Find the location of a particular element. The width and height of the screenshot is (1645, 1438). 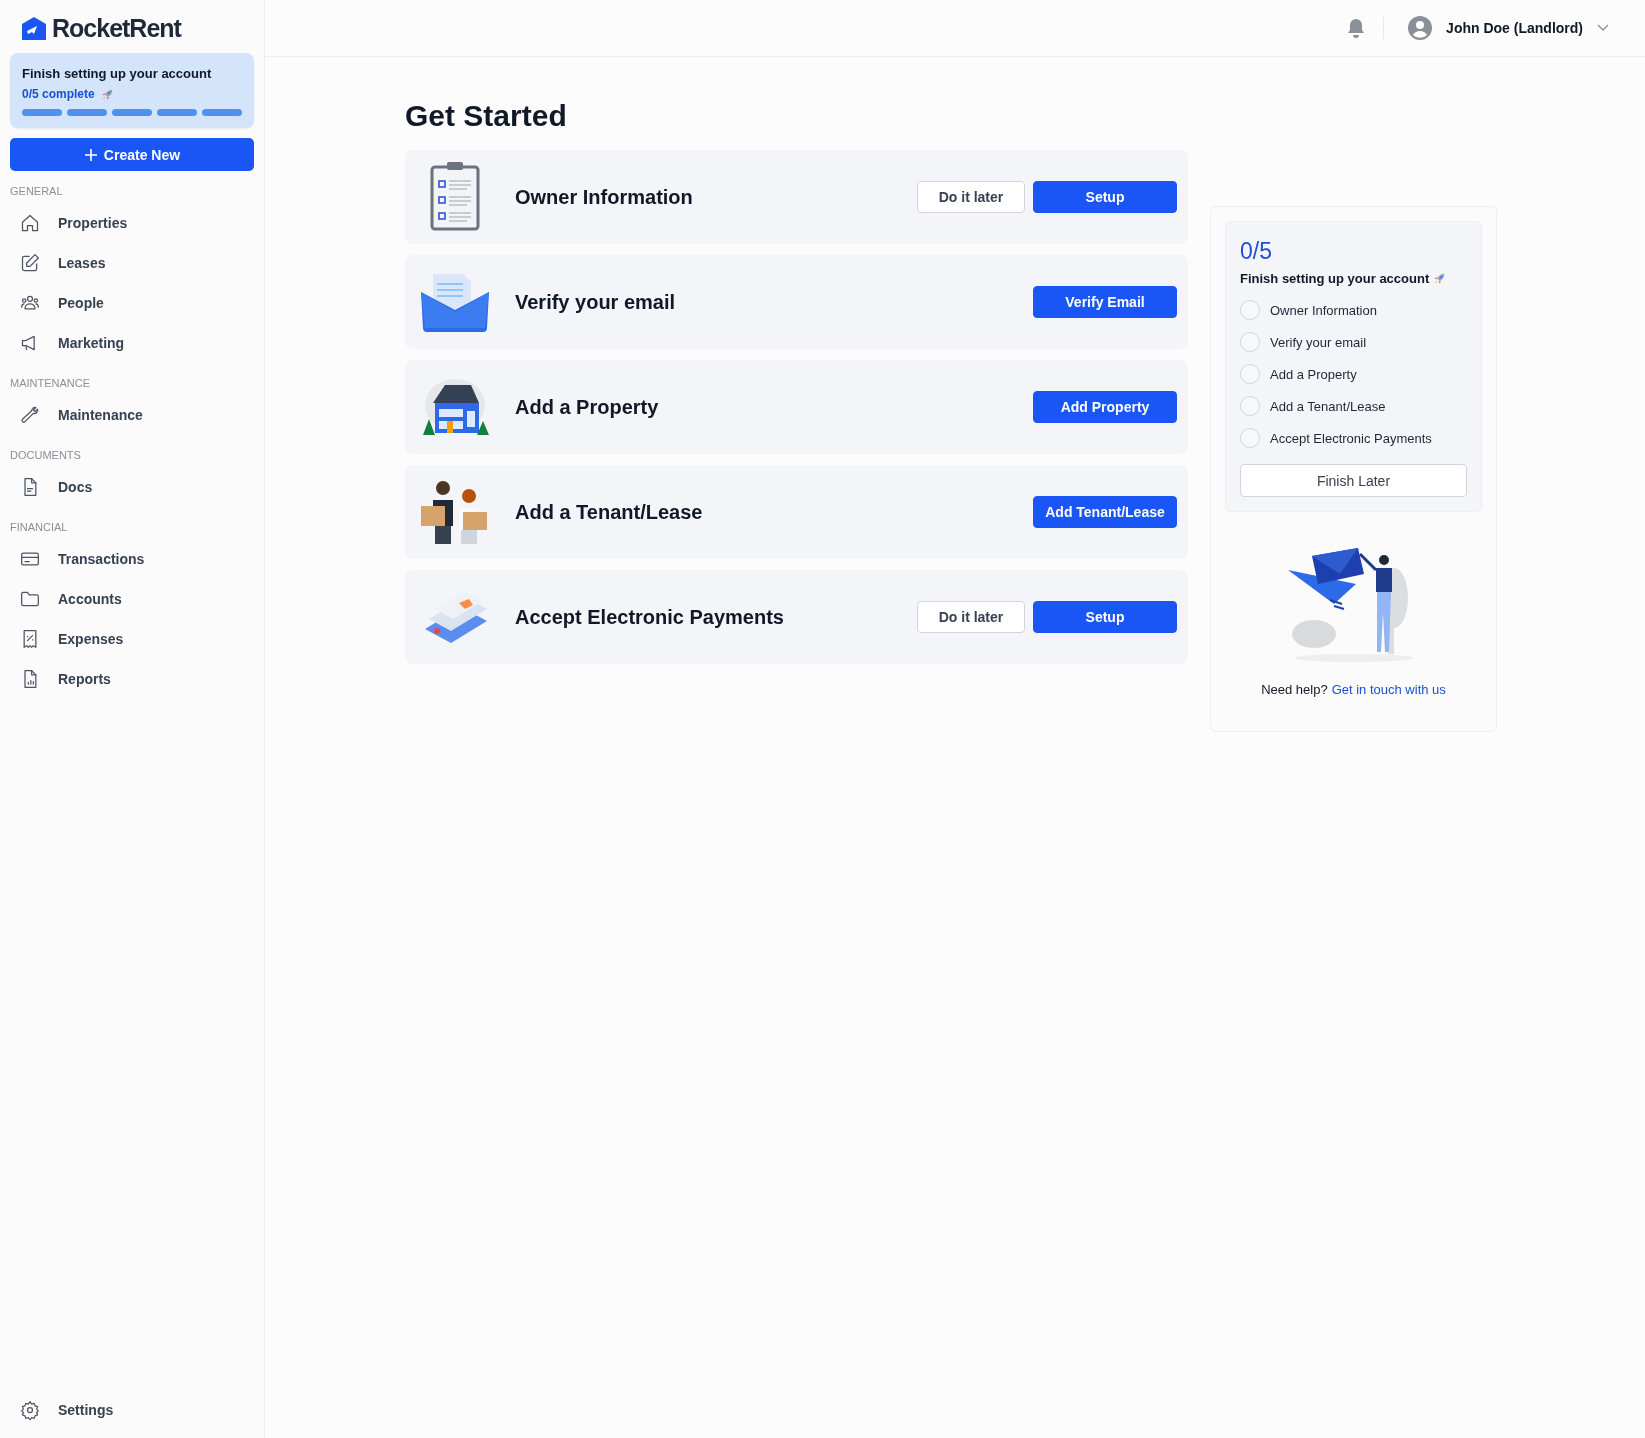

help-text: Need help? is located at coordinates (1294, 689).